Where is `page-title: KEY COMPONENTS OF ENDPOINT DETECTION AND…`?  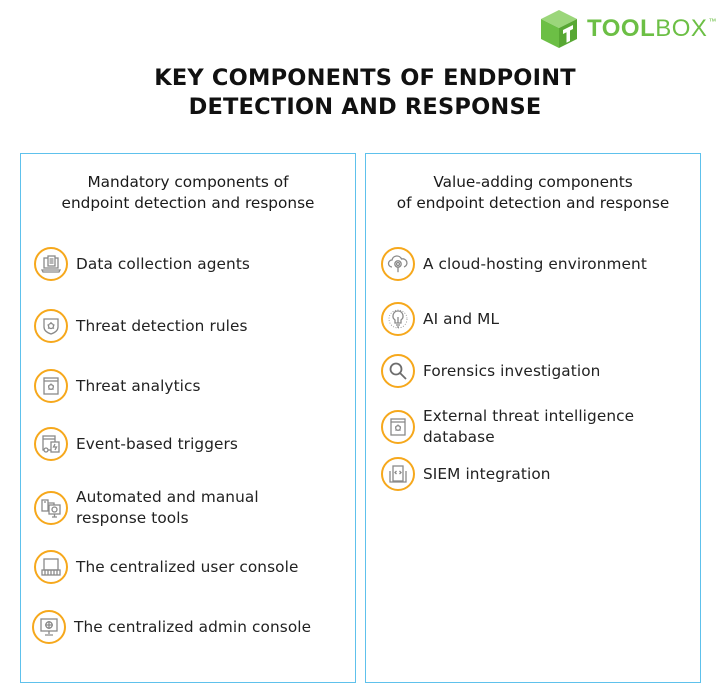 page-title: KEY COMPONENTS OF ENDPOINT DETECTION AND… is located at coordinates (360, 93).